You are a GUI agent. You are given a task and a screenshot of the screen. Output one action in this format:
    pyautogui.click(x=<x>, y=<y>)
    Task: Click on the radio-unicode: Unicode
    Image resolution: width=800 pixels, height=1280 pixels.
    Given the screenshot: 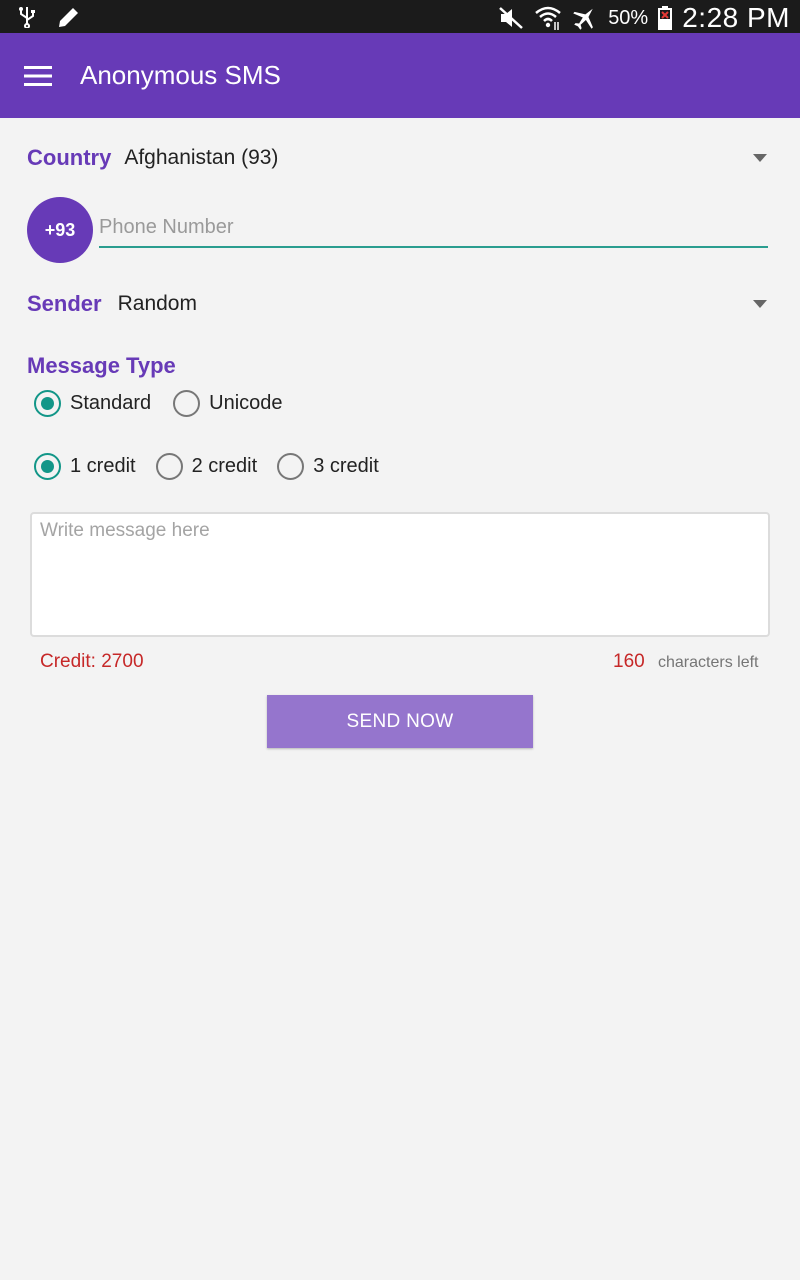 What is the action you would take?
    pyautogui.click(x=228, y=403)
    